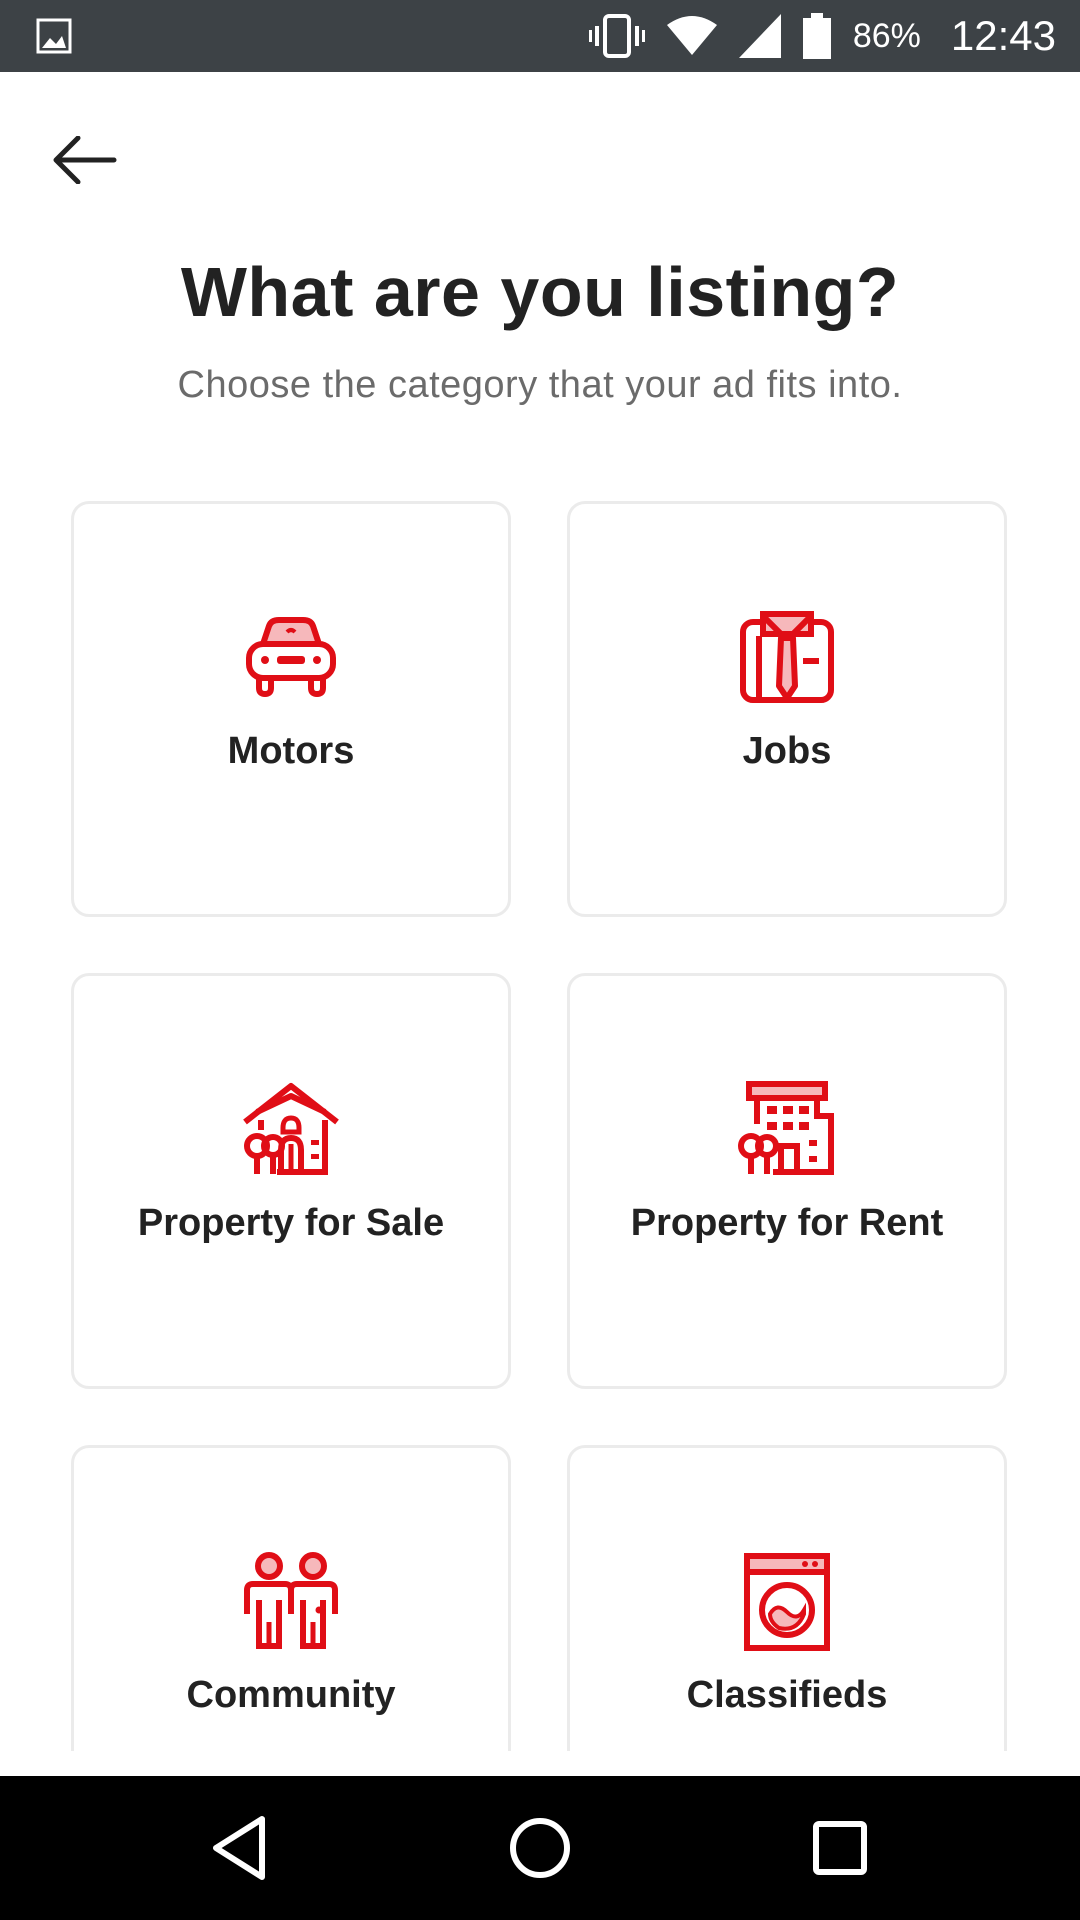 This screenshot has height=1920, width=1080. What do you see at coordinates (787, 751) in the screenshot?
I see `category-label: Jobs` at bounding box center [787, 751].